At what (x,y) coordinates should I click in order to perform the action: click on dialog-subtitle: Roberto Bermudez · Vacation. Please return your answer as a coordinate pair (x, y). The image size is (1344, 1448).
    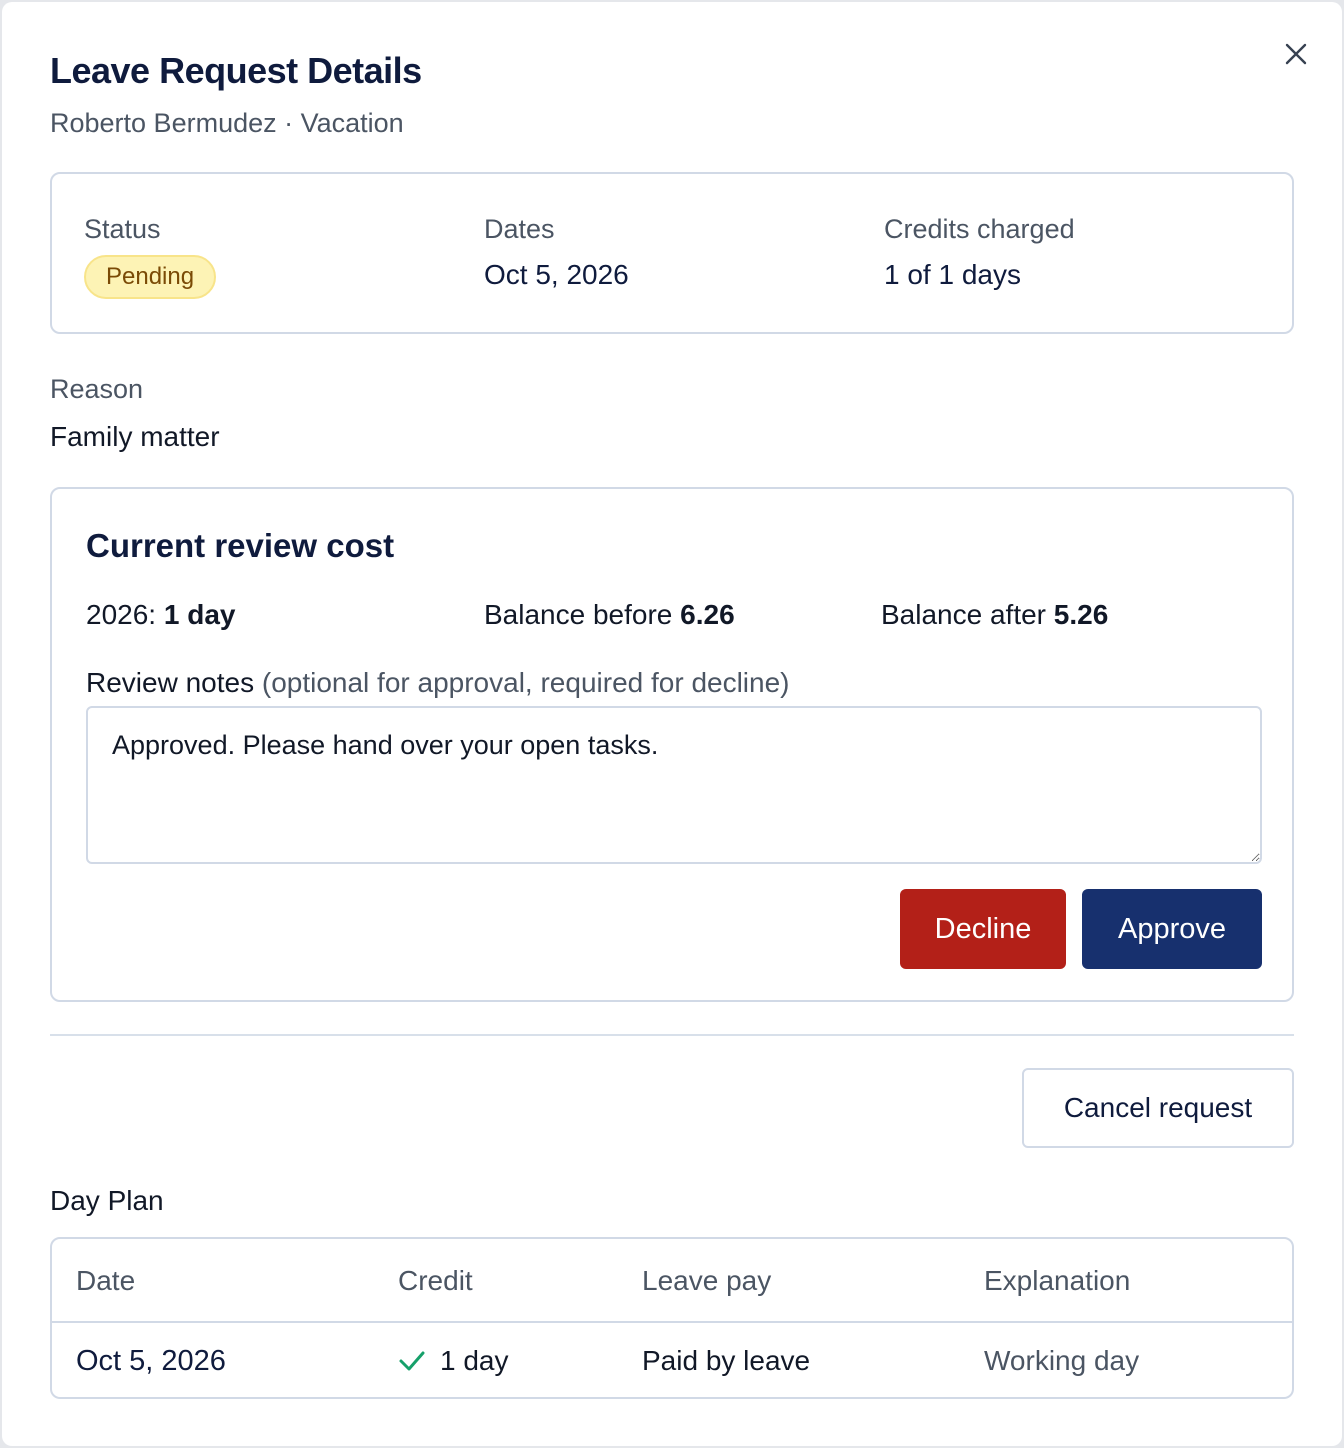
    Looking at the image, I should click on (227, 123).